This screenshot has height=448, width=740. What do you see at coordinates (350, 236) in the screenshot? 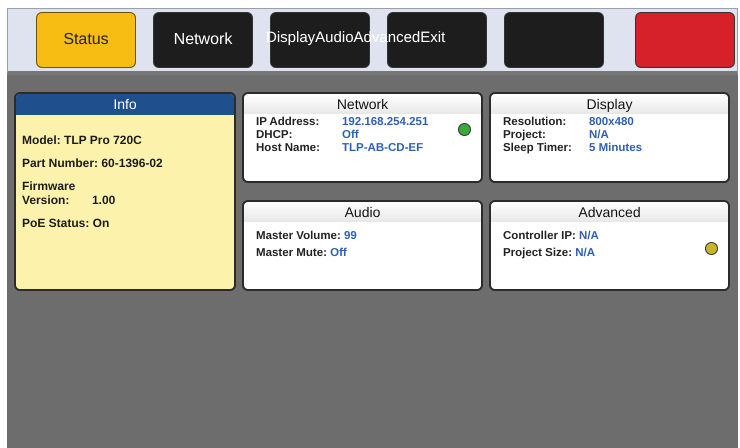
I see `field-value: 99` at bounding box center [350, 236].